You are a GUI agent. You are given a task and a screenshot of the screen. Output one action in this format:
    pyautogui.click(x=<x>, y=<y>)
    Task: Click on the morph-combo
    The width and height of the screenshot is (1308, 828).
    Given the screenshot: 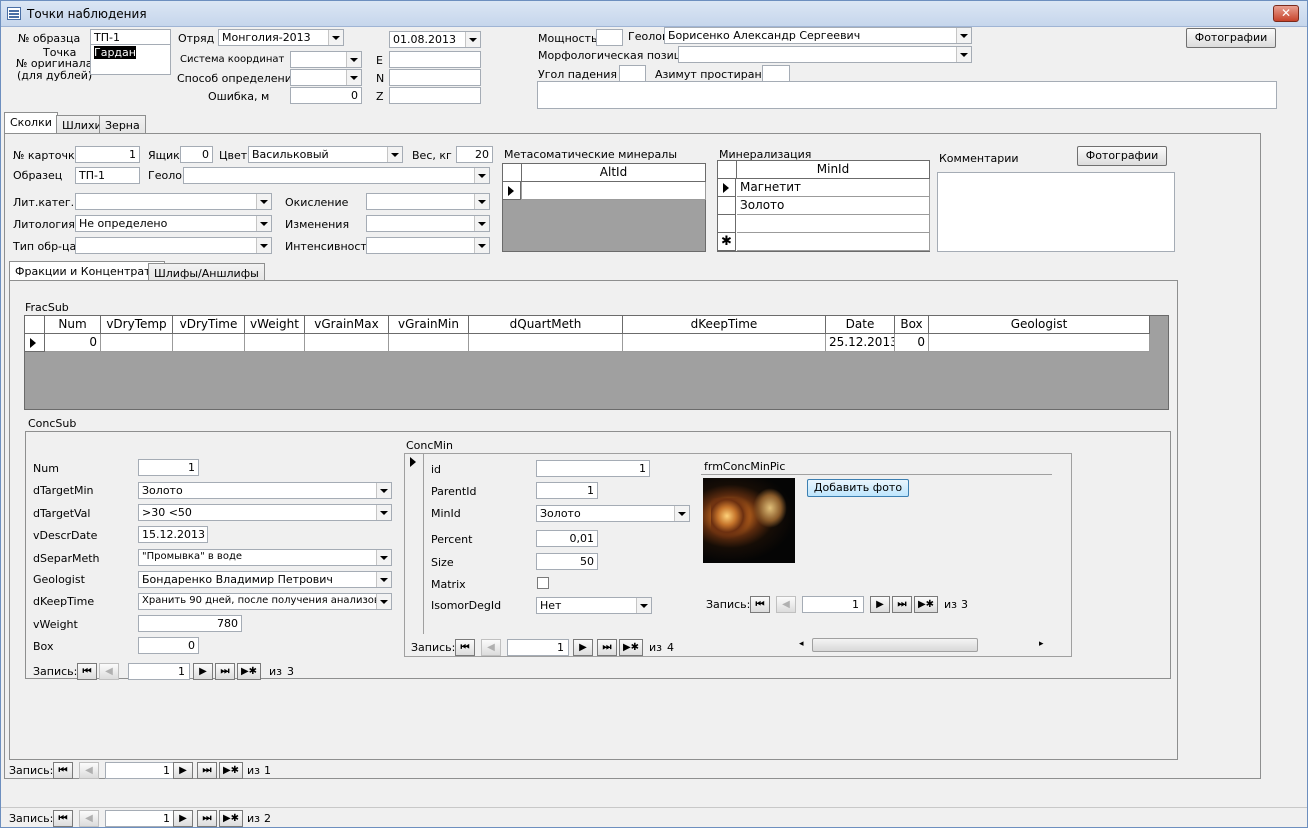 What is the action you would take?
    pyautogui.click(x=825, y=54)
    